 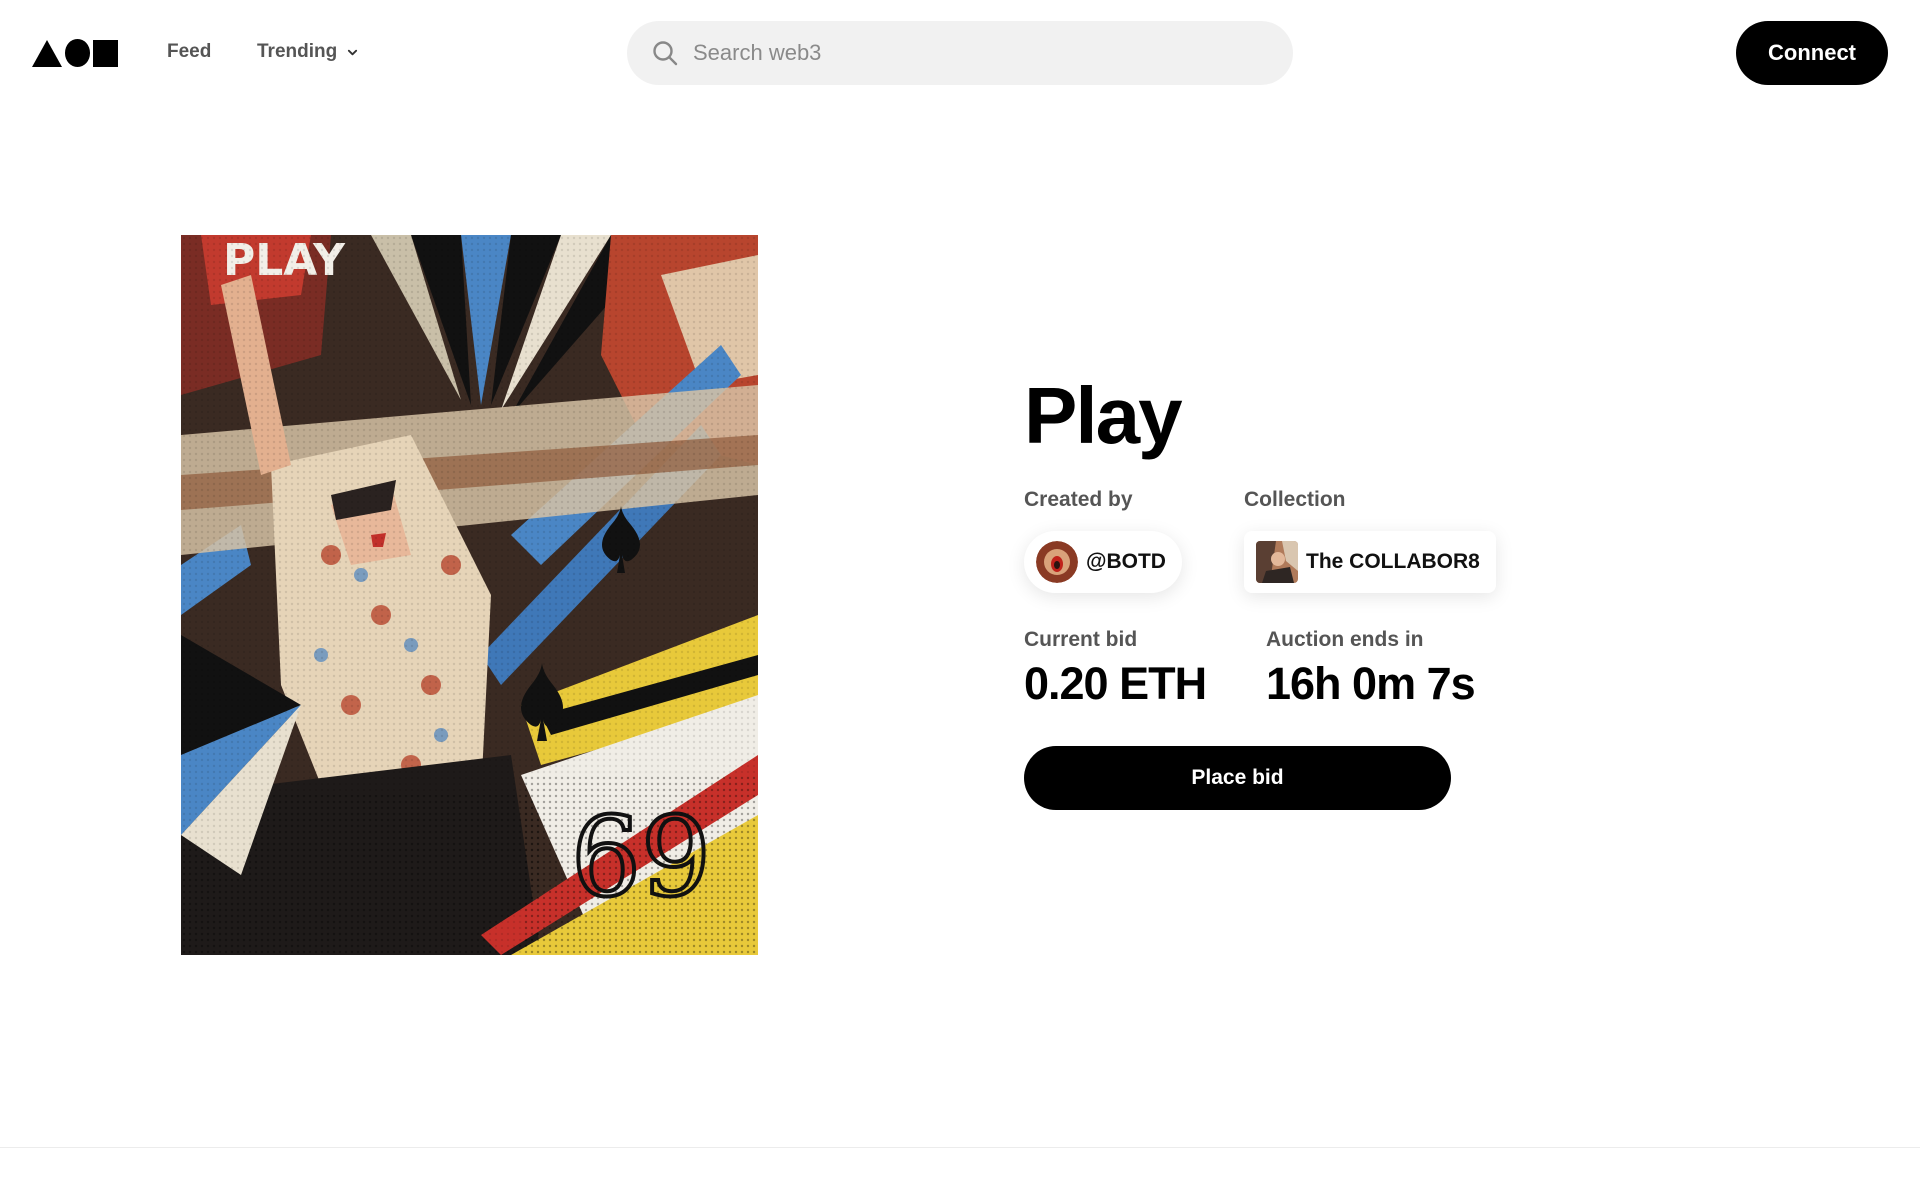 I want to click on square-logo-icon, so click(x=105, y=53).